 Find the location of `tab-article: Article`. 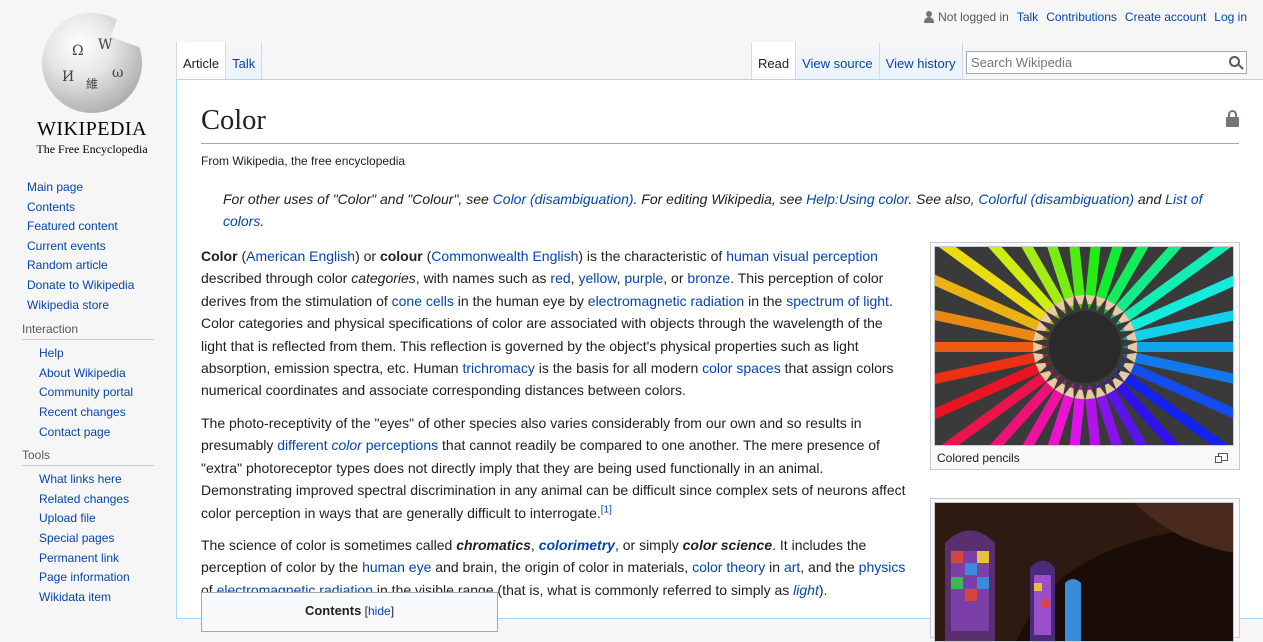

tab-article: Article is located at coordinates (201, 60).